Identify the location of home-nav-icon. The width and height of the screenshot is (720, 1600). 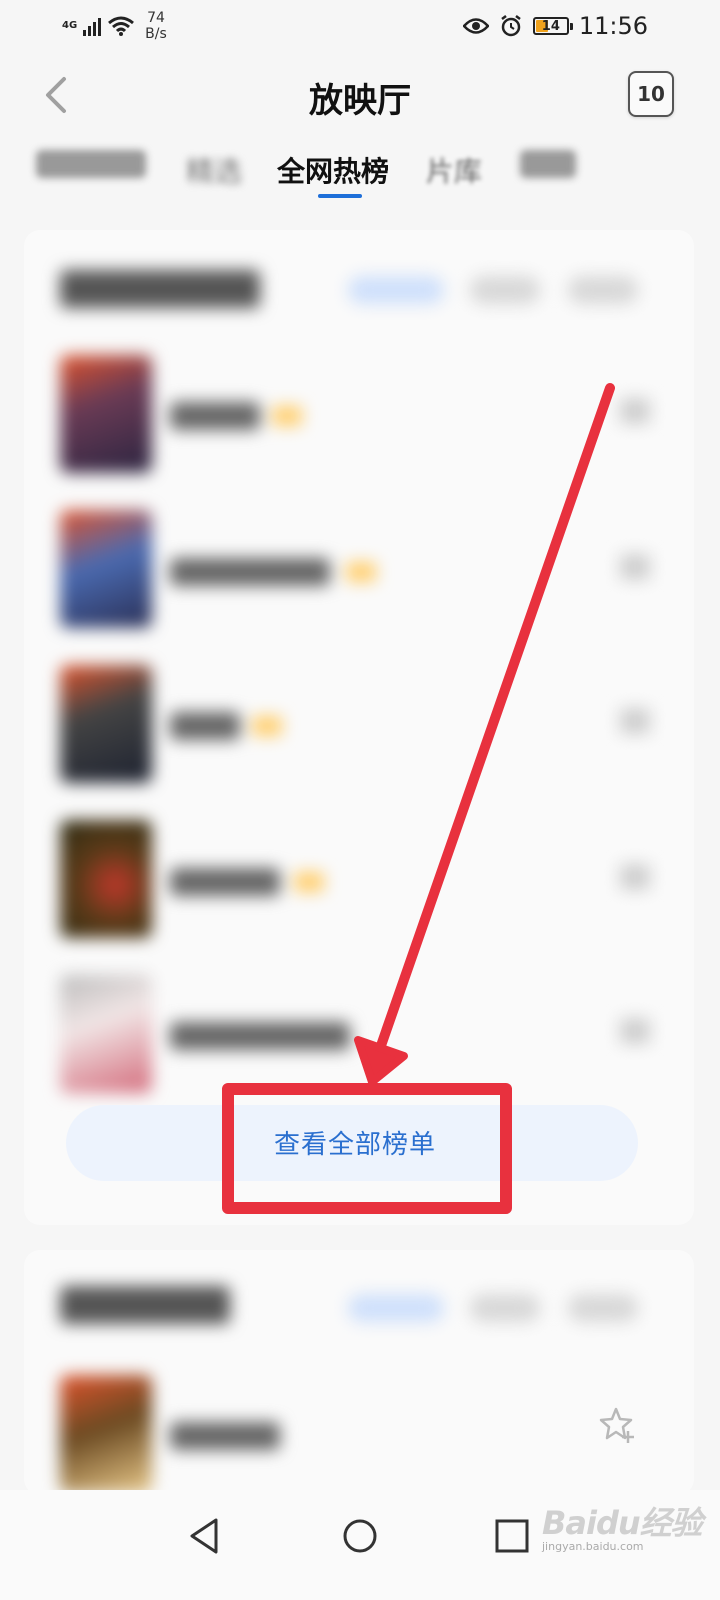
(360, 1536).